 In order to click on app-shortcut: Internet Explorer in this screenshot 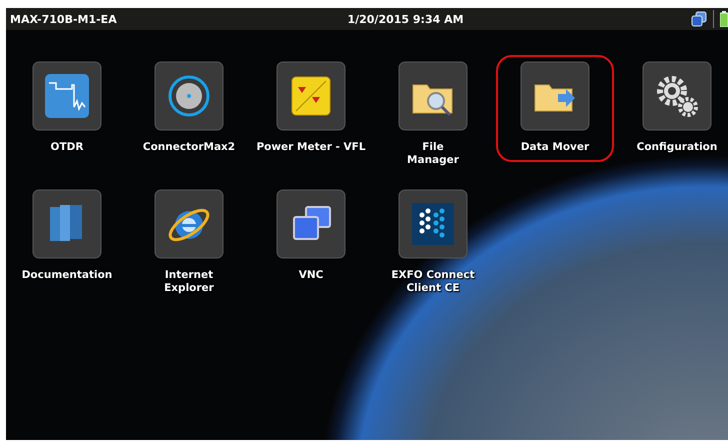, I will do `click(189, 243)`.